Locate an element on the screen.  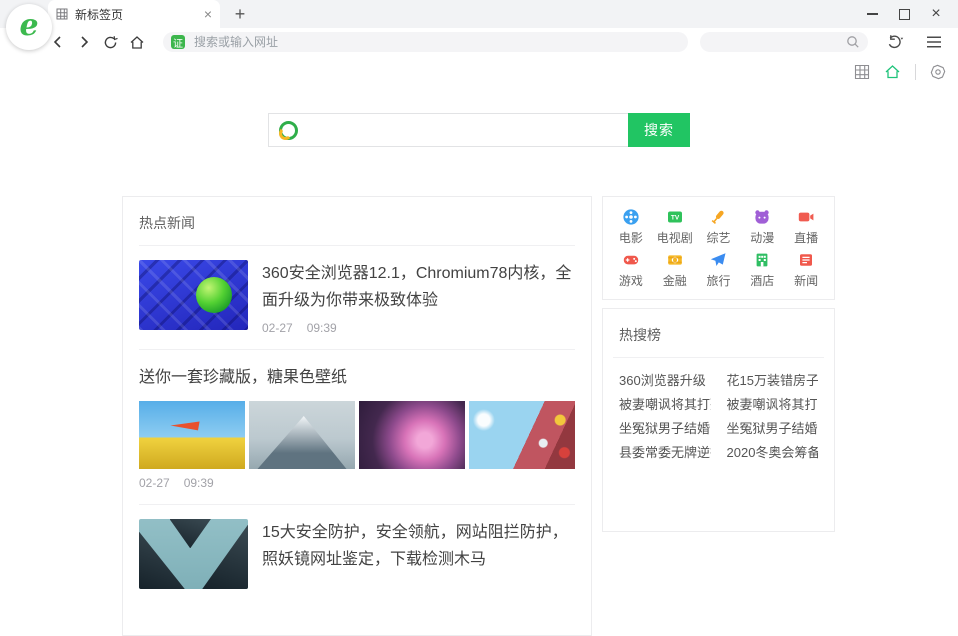
search-button: 搜索 is located at coordinates (659, 130).